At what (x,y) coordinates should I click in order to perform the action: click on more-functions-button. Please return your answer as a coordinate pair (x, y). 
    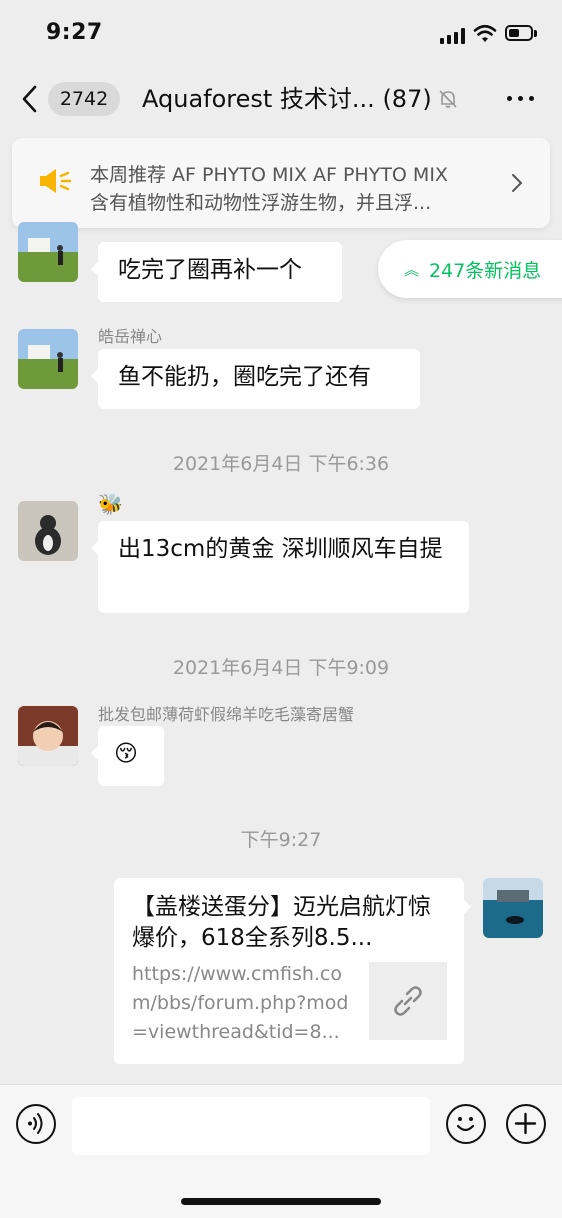
    Looking at the image, I should click on (526, 1124).